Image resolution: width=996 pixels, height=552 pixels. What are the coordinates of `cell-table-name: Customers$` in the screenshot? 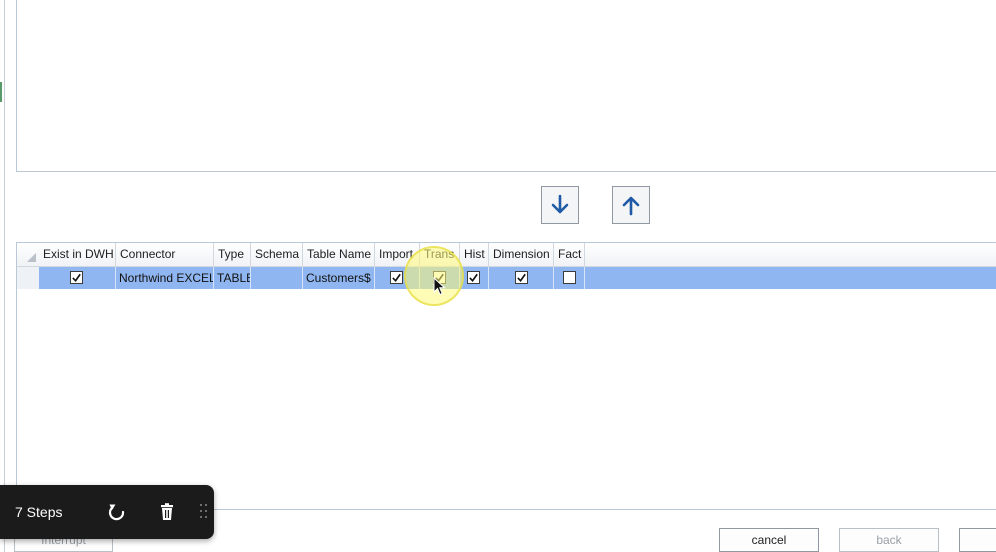 It's located at (339, 278).